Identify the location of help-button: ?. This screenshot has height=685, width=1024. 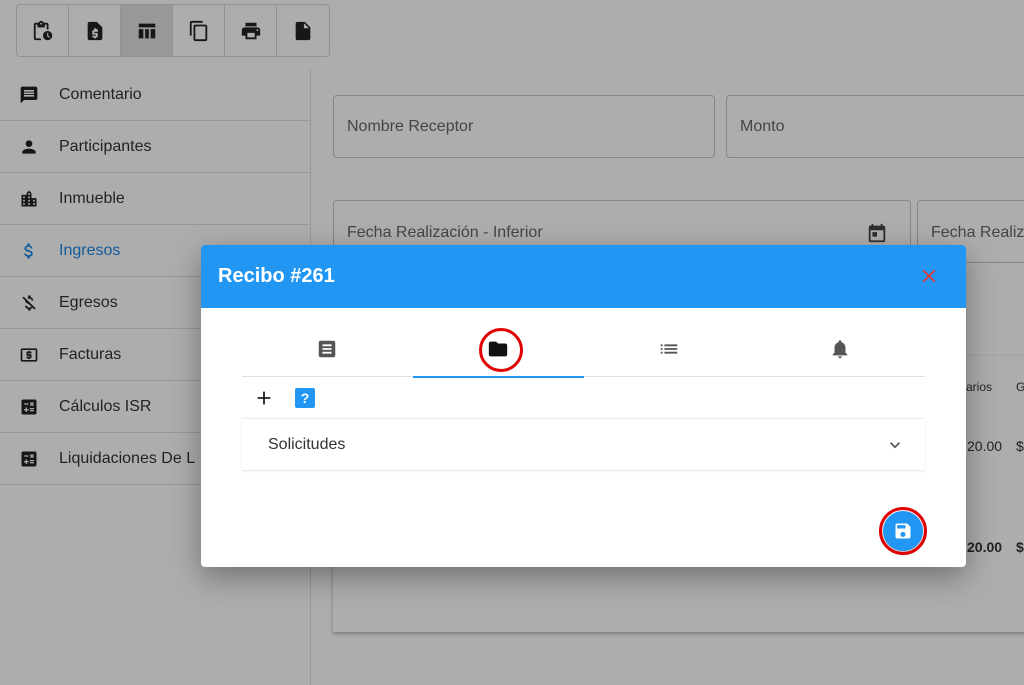
(305, 398).